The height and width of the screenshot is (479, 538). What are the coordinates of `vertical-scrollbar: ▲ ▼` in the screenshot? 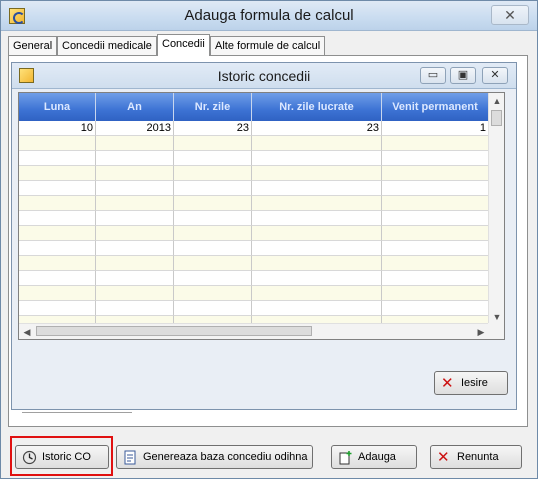 It's located at (496, 209).